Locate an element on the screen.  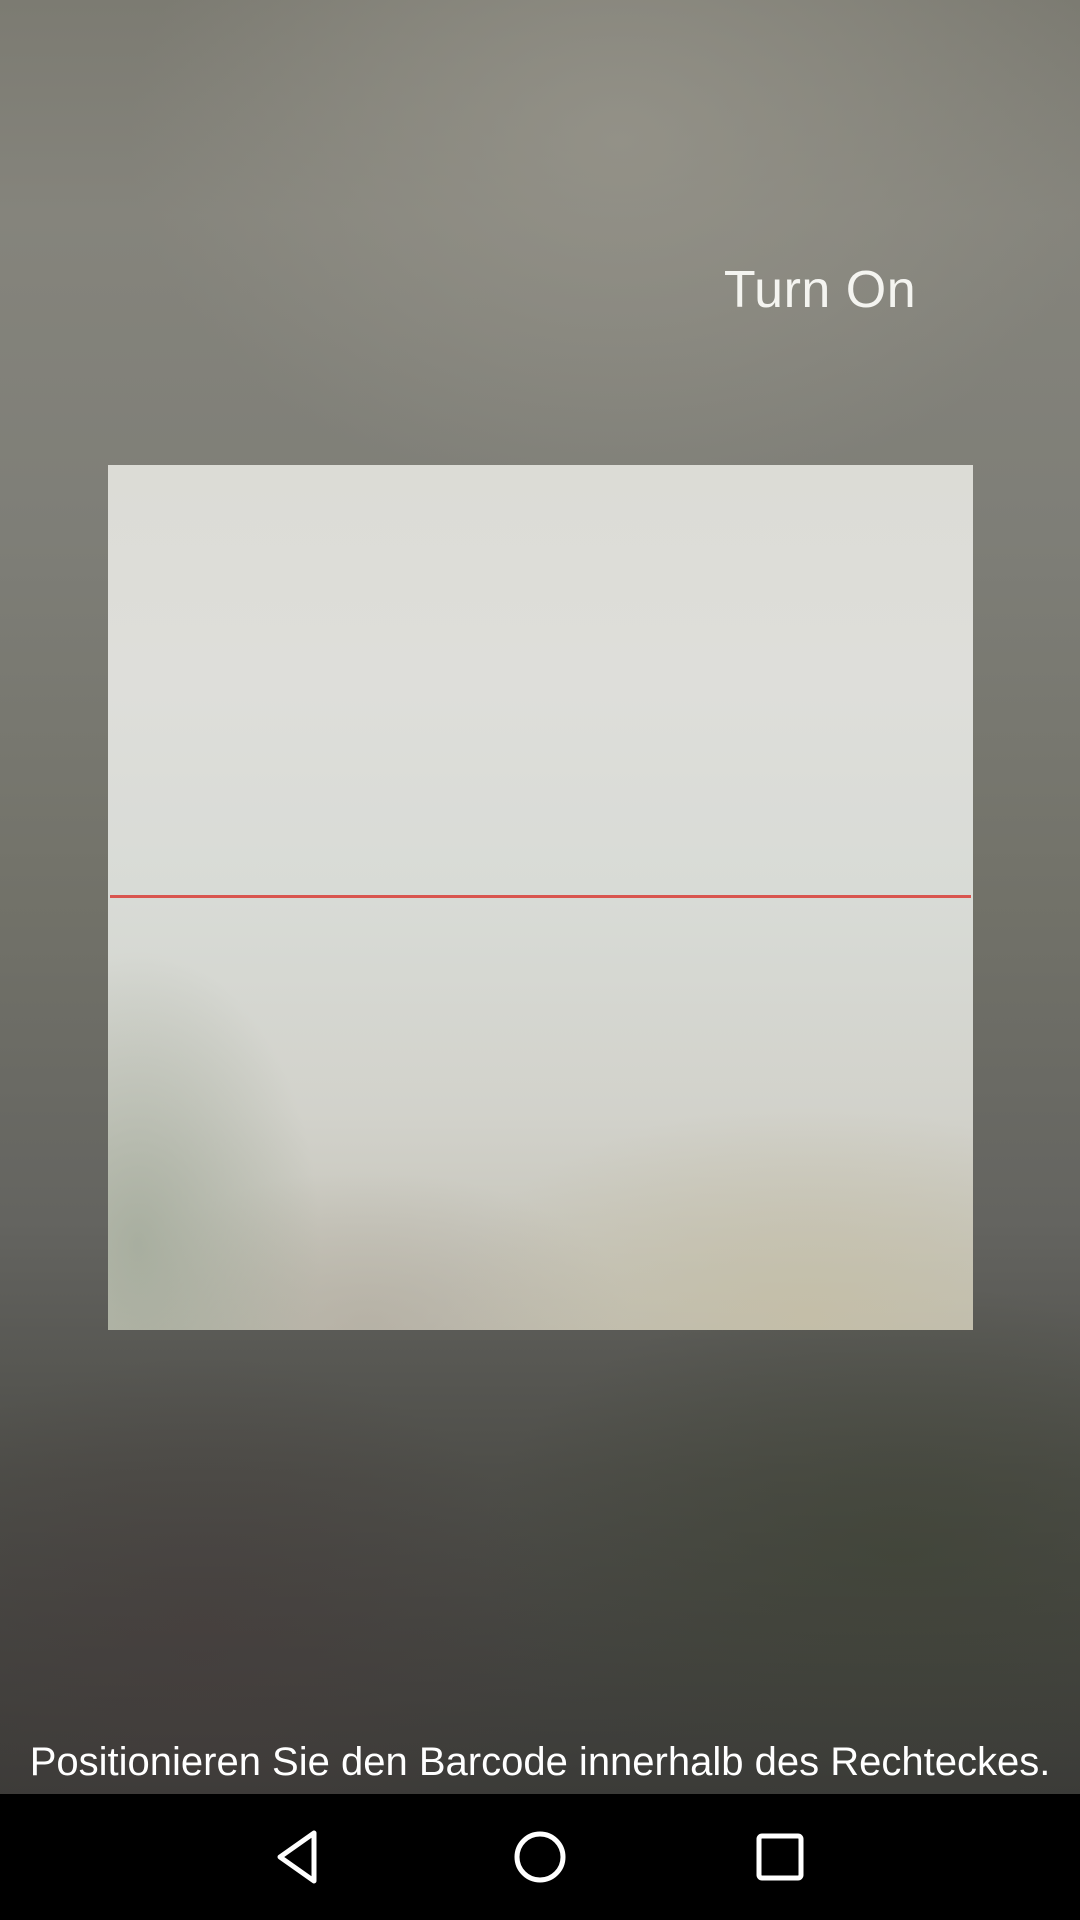
scan-line is located at coordinates (540, 896).